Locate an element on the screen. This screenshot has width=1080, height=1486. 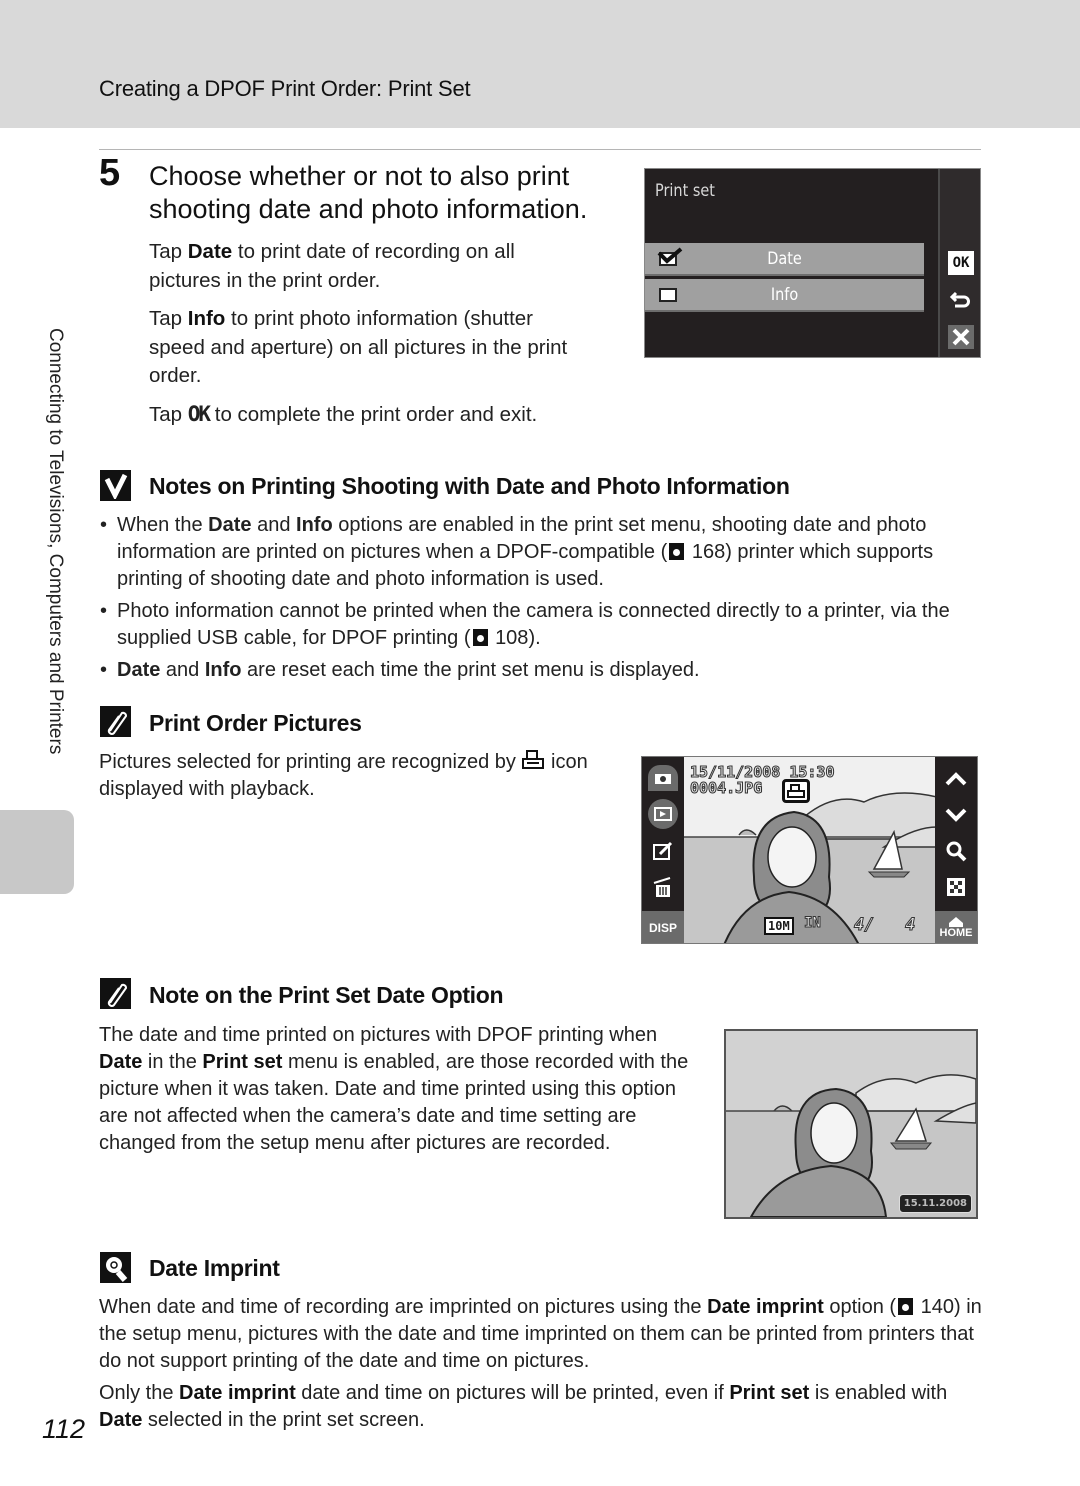
magnifier-icon is located at coordinates (956, 851).